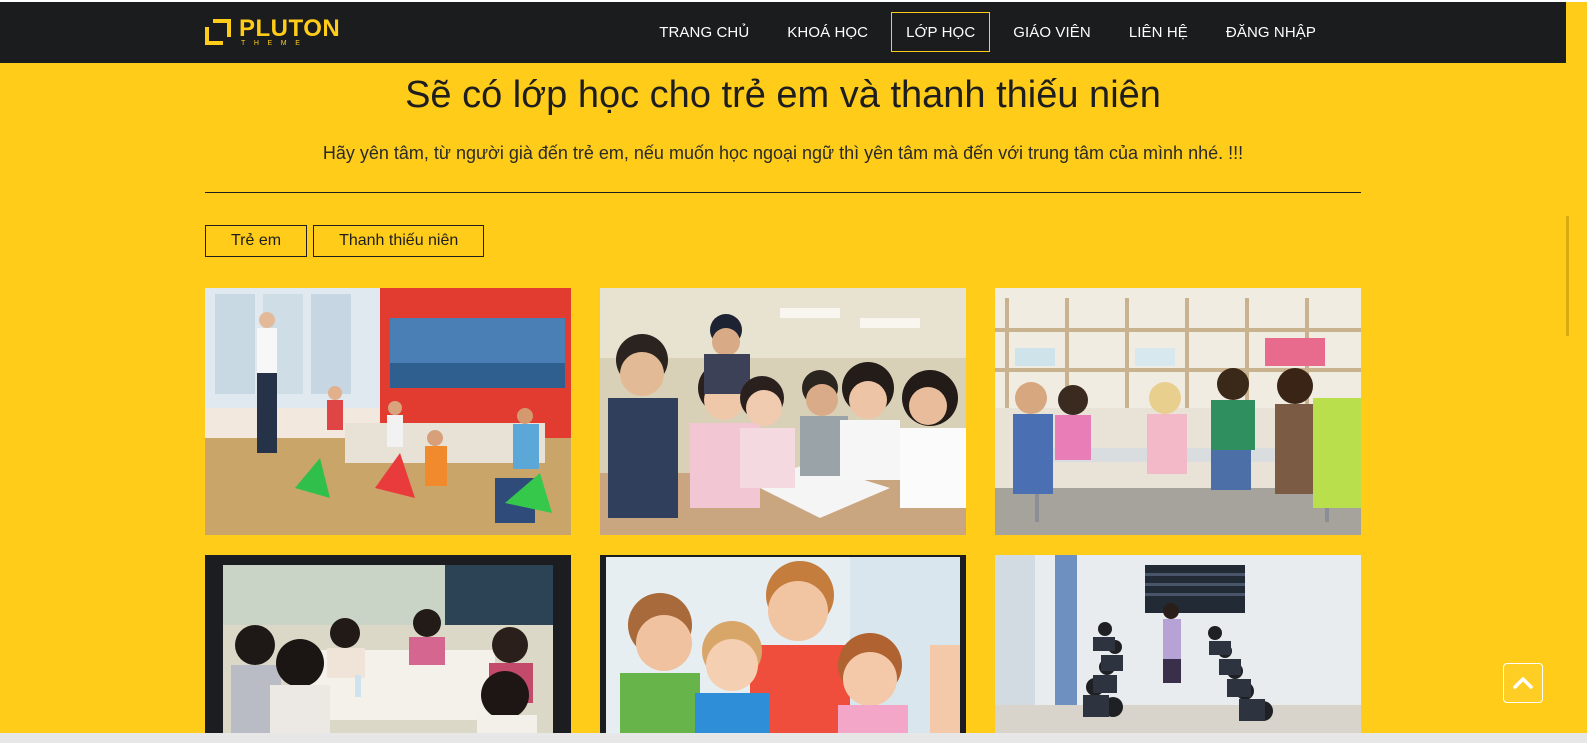  What do you see at coordinates (941, 32) in the screenshot?
I see `nav-item-classes: LỚP HỌC` at bounding box center [941, 32].